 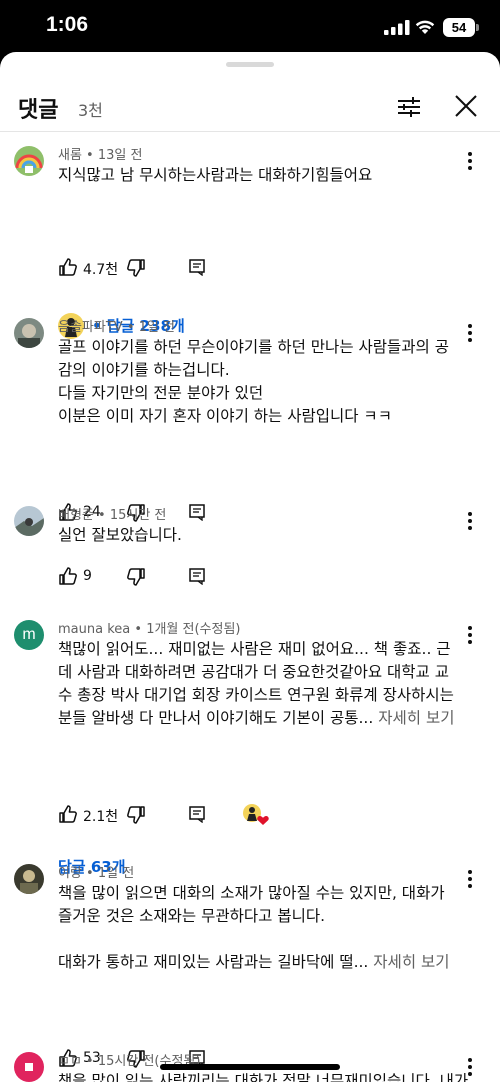 I want to click on comment-author: 배형준, so click(x=76, y=515).